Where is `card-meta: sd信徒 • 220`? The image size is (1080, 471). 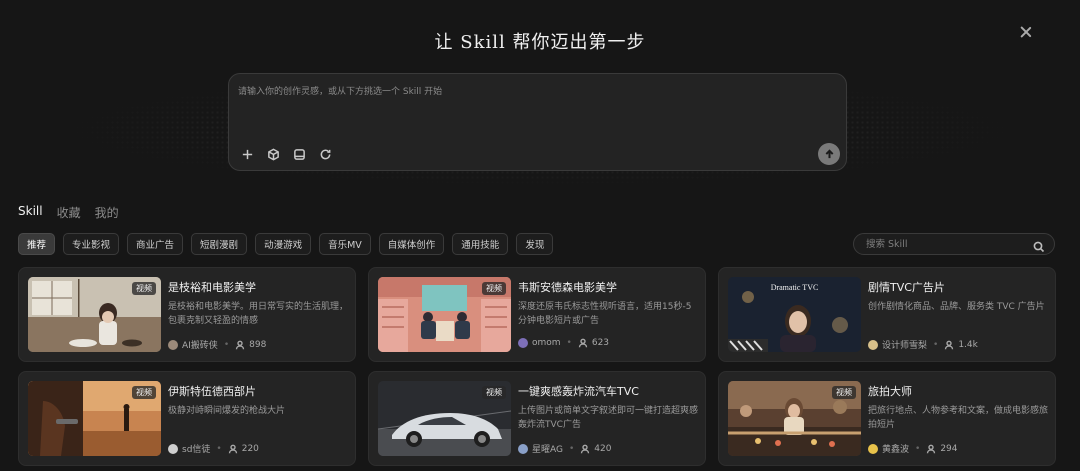
card-meta: sd信徒 • 220 is located at coordinates (213, 448).